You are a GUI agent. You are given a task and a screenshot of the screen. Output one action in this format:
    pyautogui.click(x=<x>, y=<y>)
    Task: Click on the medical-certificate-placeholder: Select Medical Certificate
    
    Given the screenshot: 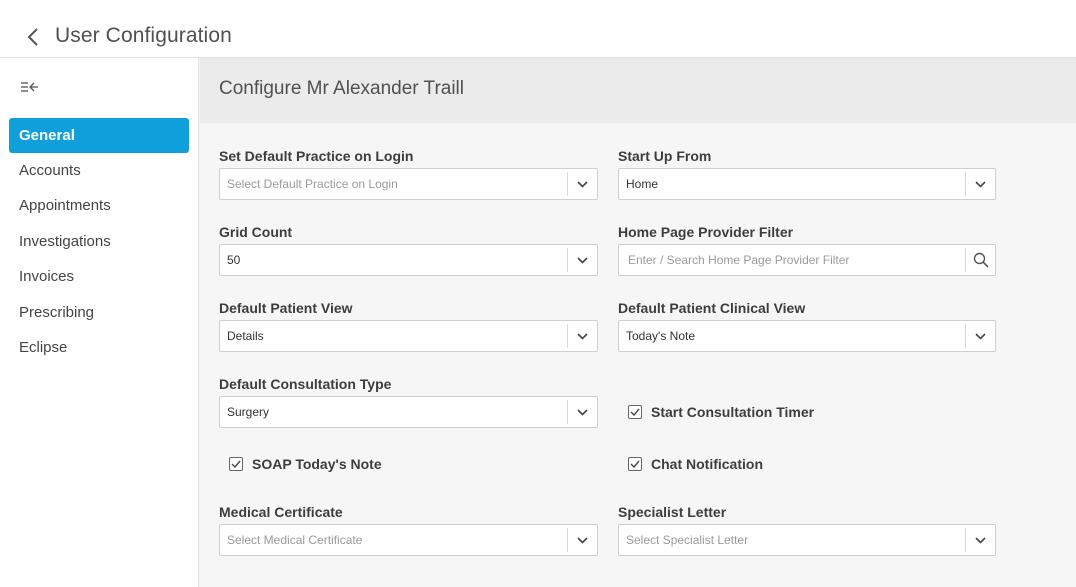 What is the action you would take?
    pyautogui.click(x=295, y=540)
    